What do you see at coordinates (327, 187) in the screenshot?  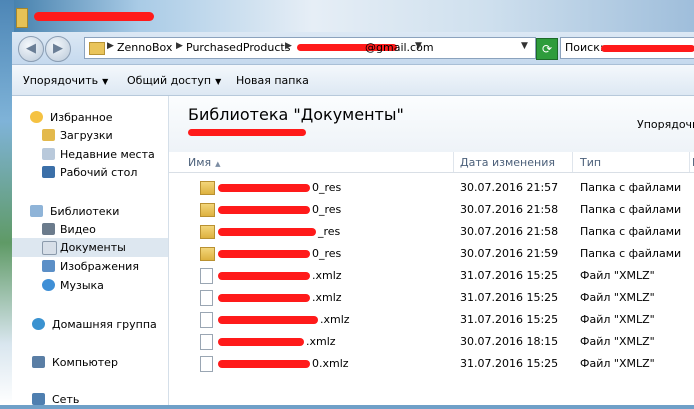 I see `file-name-suffix: 0_res` at bounding box center [327, 187].